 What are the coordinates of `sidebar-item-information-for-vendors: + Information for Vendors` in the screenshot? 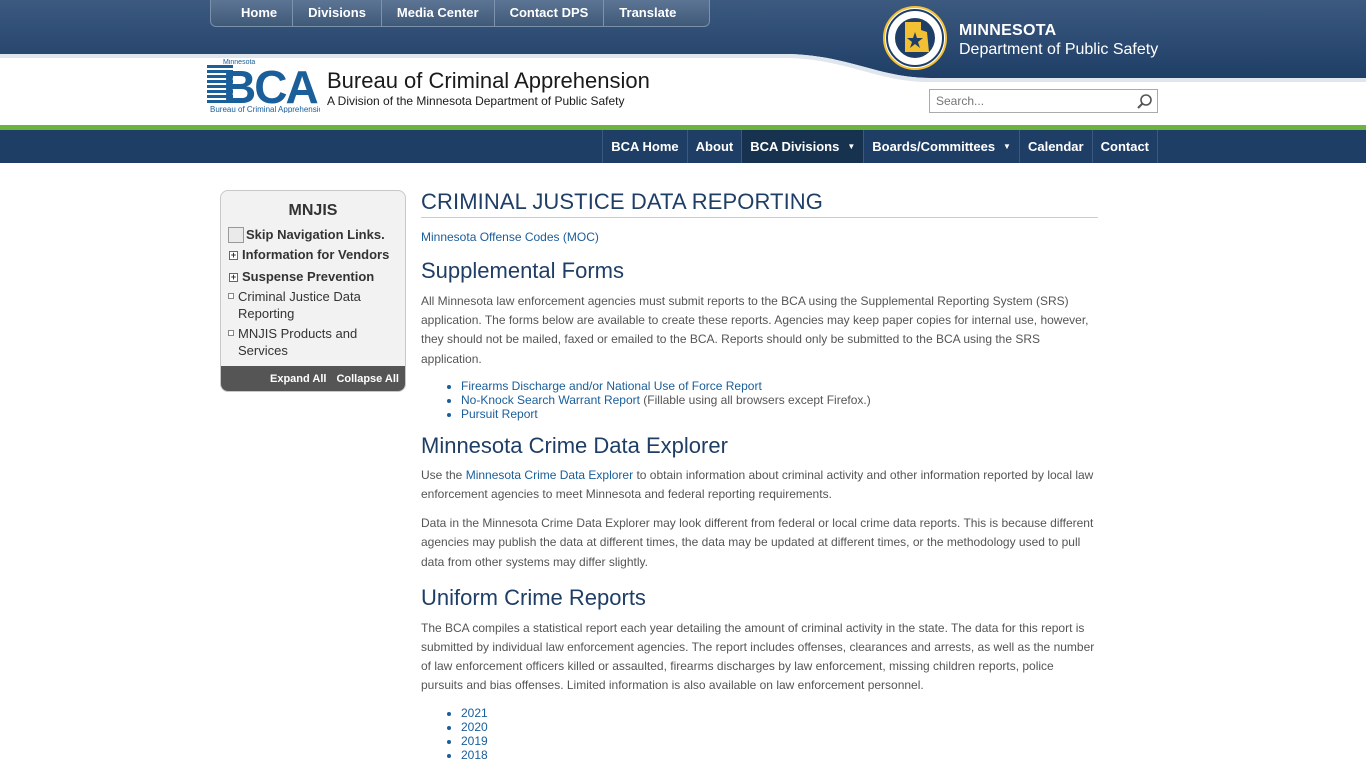 It's located at (309, 254).